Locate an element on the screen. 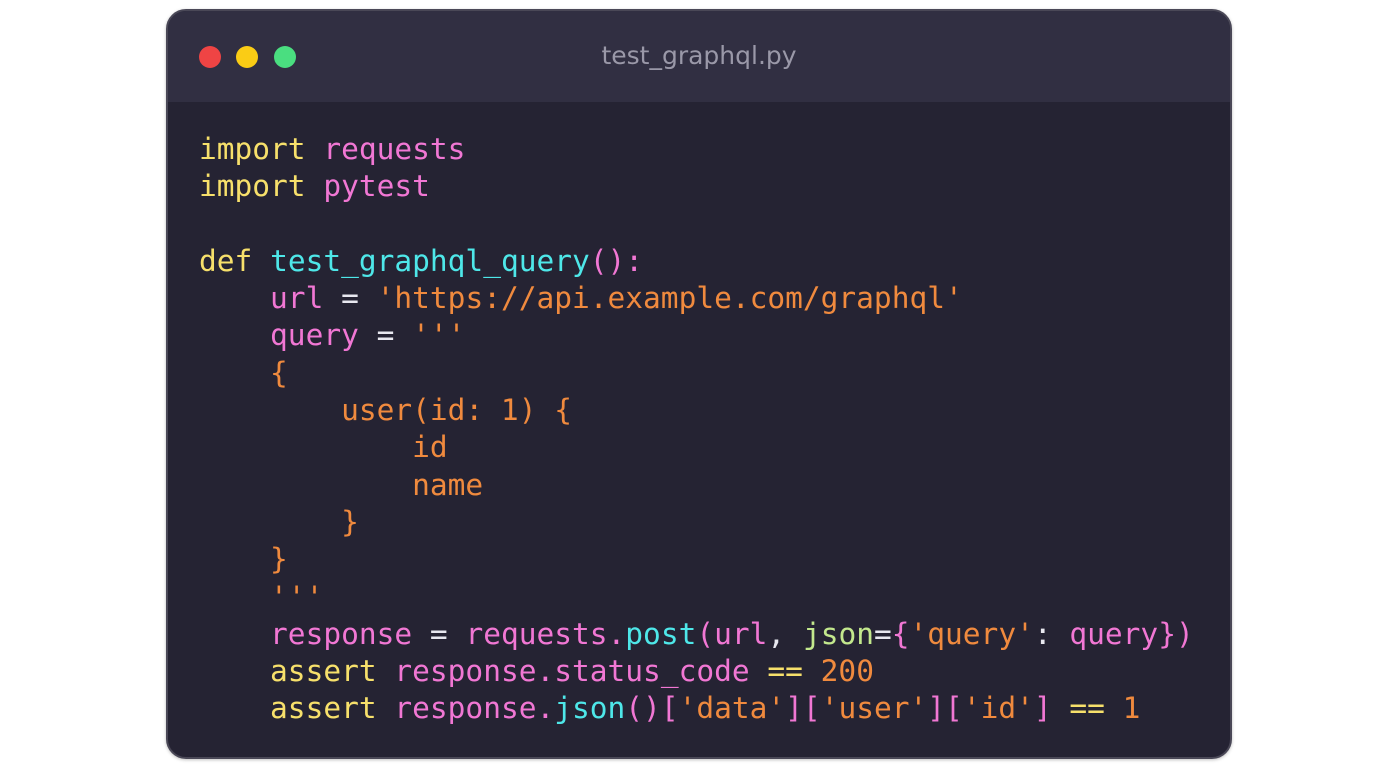  window-title: test_graphql.py is located at coordinates (699, 55).